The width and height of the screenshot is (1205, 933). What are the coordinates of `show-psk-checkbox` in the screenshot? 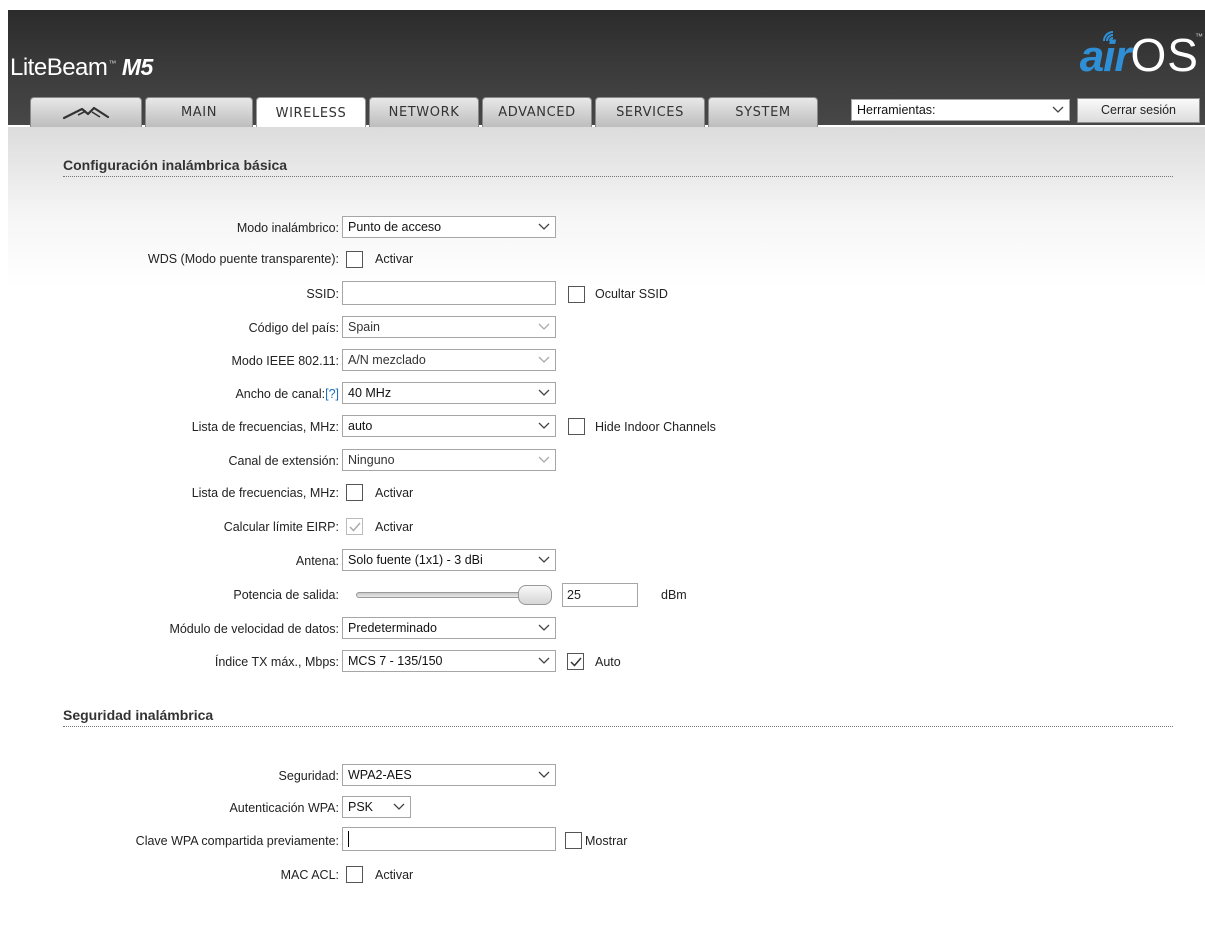 It's located at (573, 840).